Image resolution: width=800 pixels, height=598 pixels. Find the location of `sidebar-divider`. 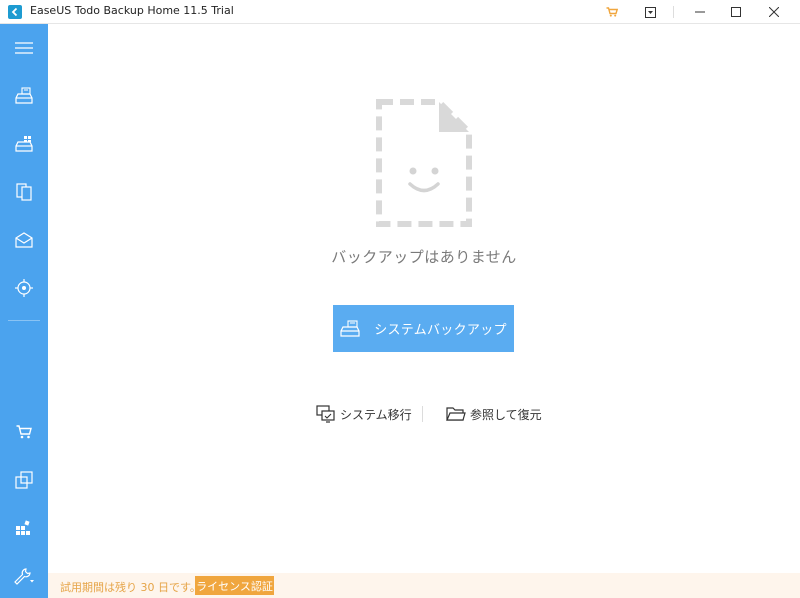

sidebar-divider is located at coordinates (24, 320).